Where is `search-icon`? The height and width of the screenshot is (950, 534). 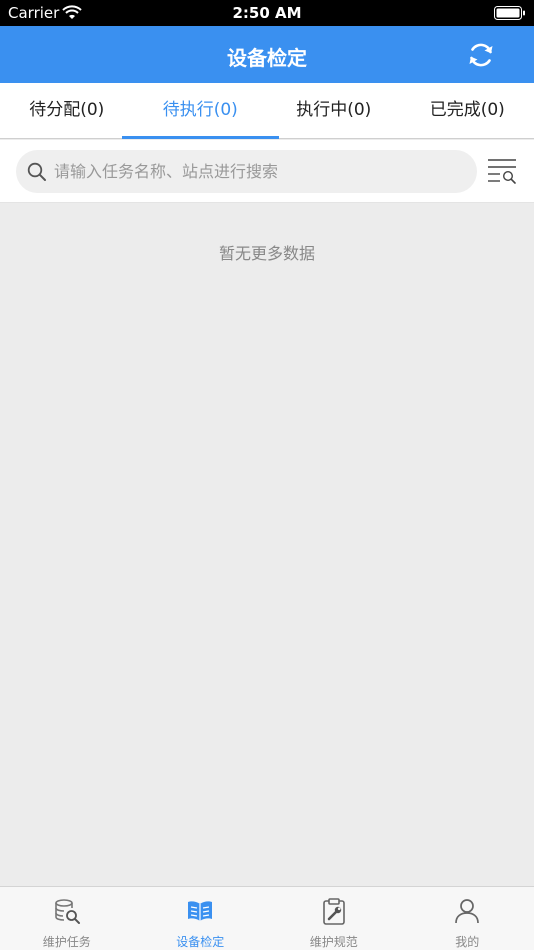 search-icon is located at coordinates (36, 171).